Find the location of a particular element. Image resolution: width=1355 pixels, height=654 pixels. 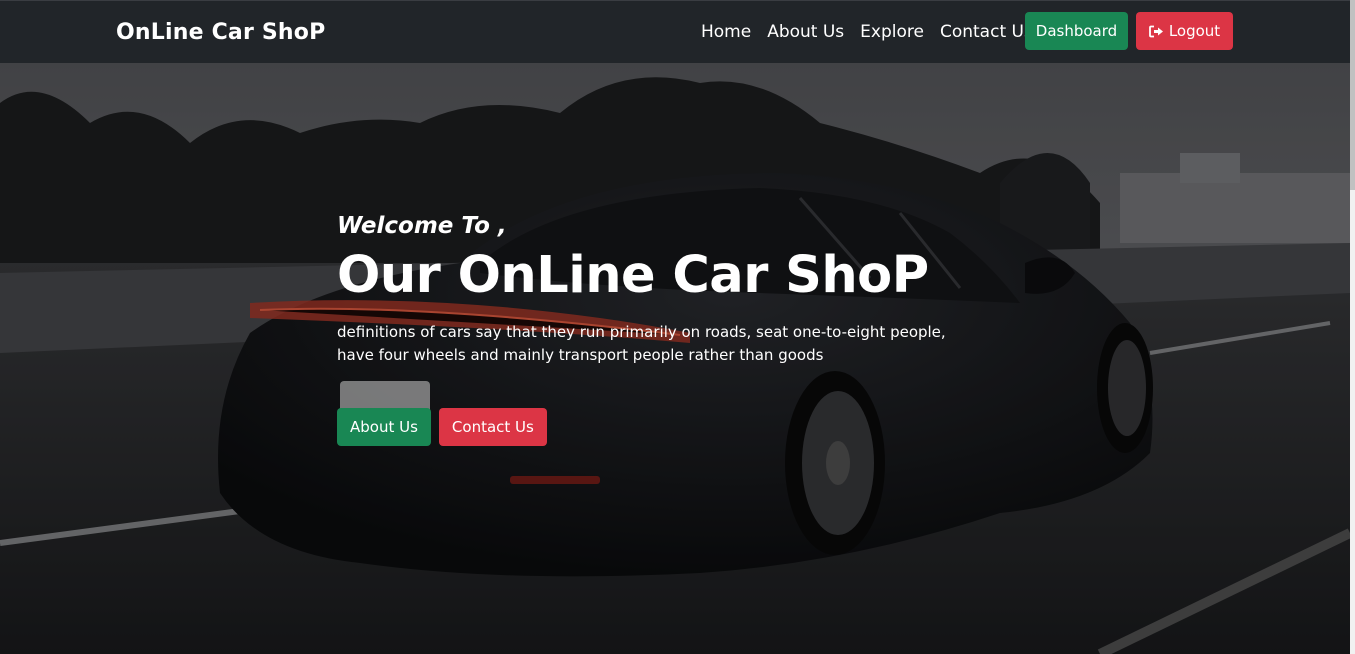

brand-logo: OnLine Car ShoP is located at coordinates (220, 32).